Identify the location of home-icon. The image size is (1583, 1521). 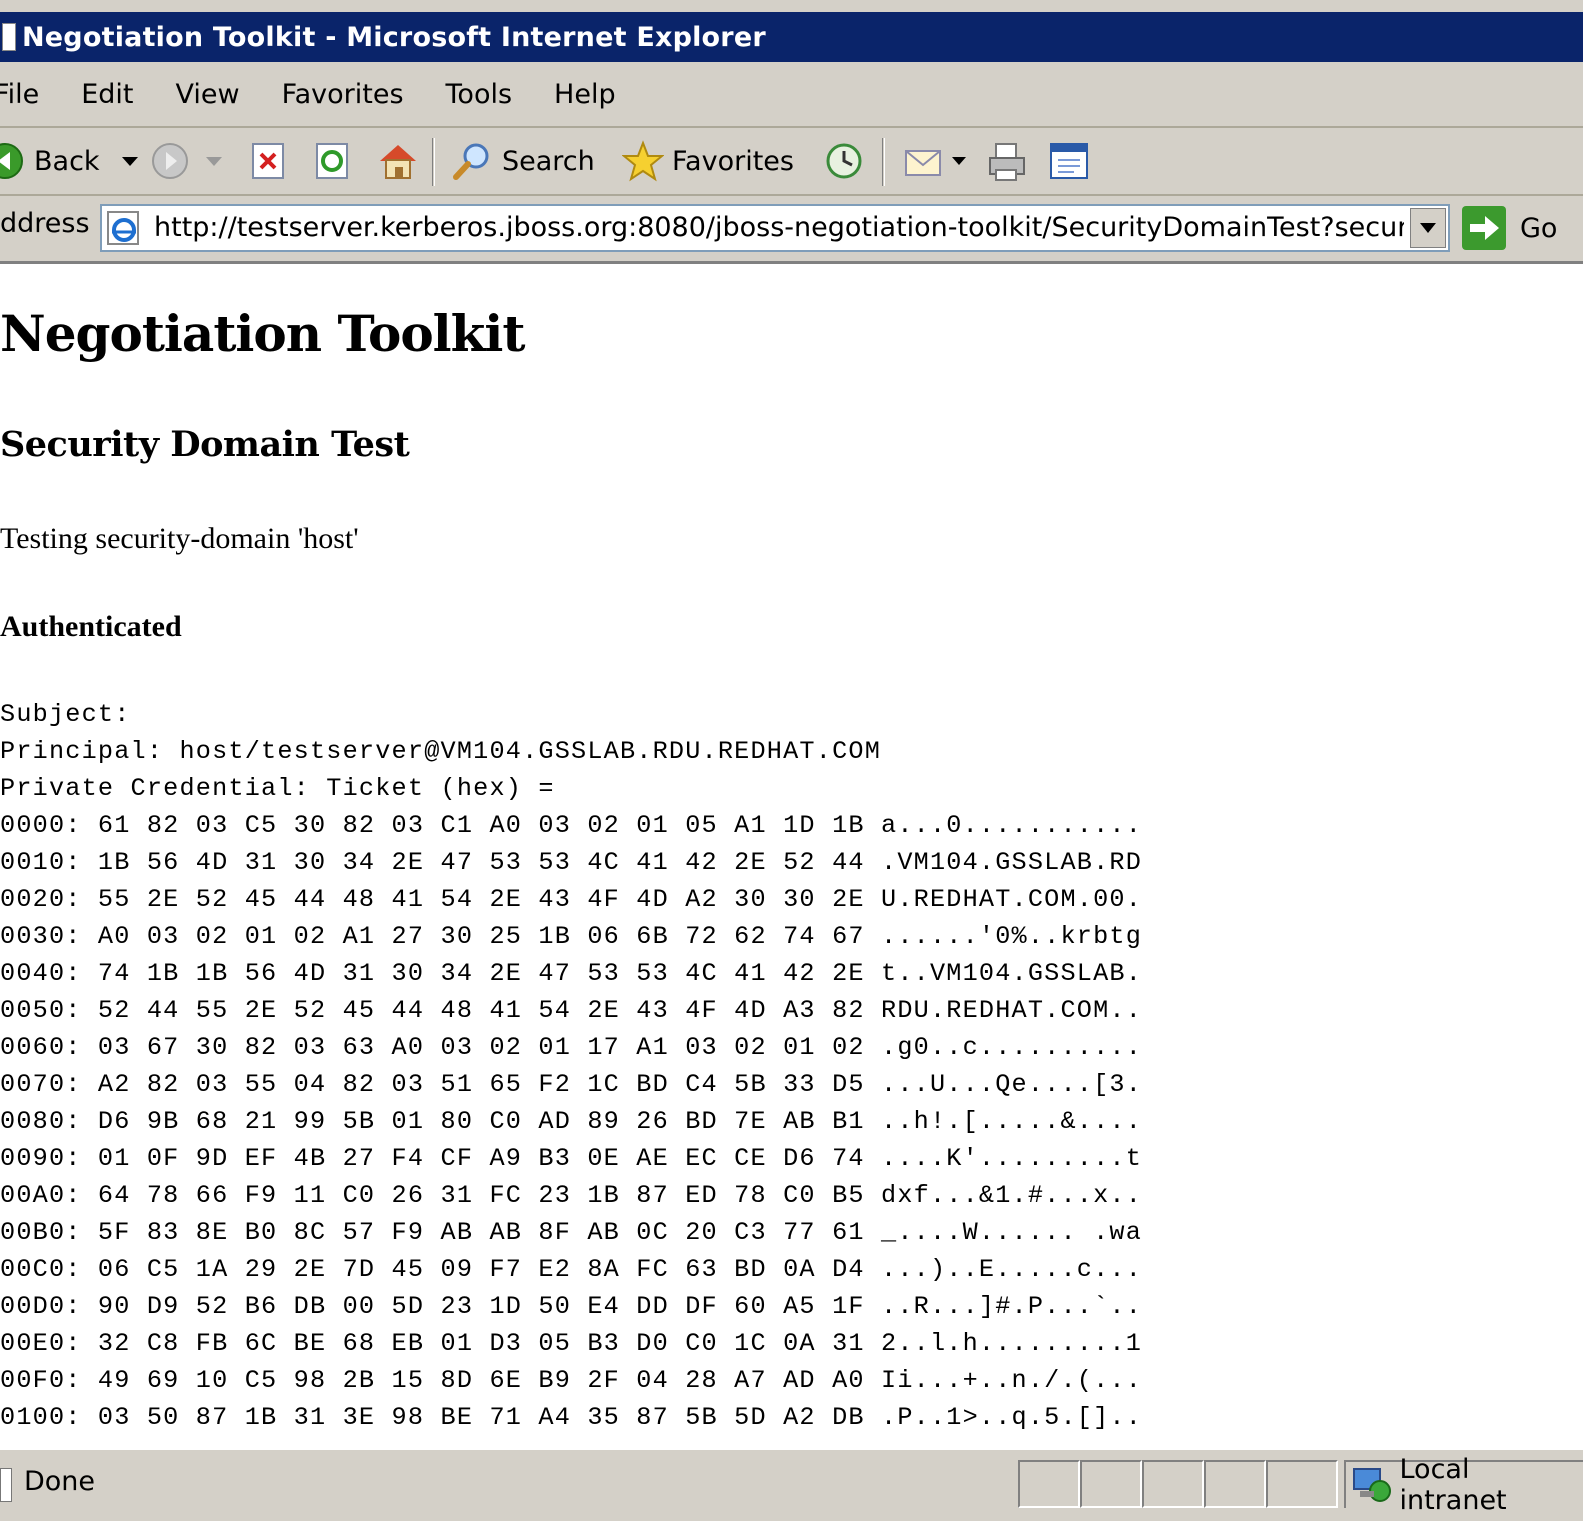
(398, 162).